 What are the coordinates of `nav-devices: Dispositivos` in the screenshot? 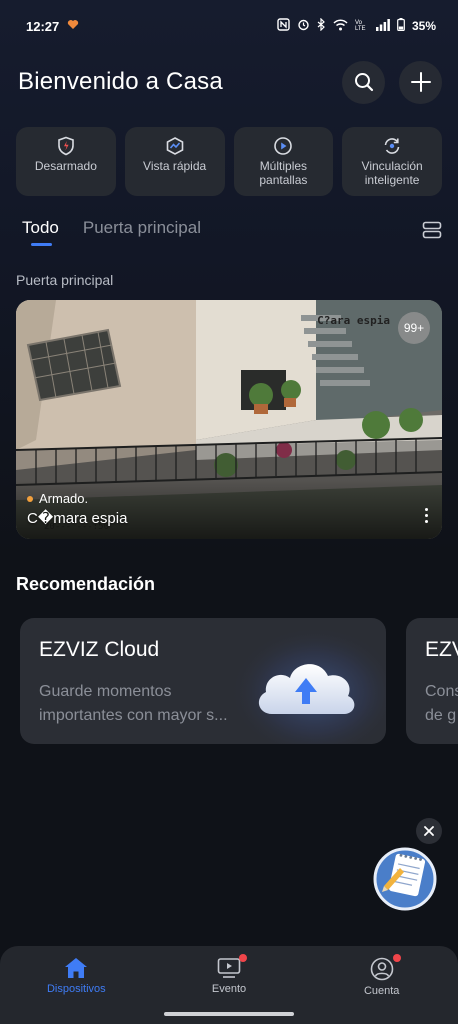 It's located at (76, 985).